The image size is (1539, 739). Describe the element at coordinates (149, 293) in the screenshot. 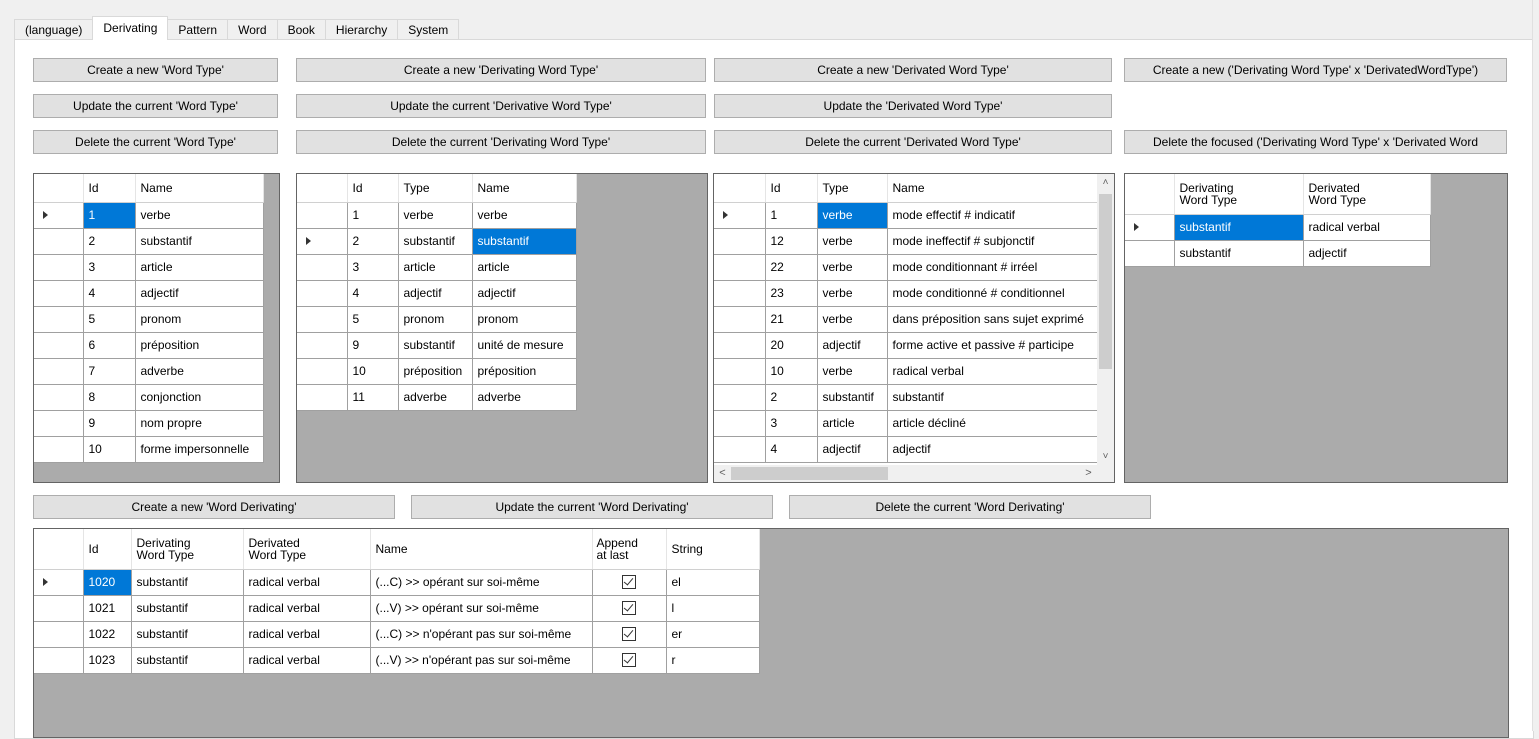

I see `table-row: 4 adjectif` at that location.